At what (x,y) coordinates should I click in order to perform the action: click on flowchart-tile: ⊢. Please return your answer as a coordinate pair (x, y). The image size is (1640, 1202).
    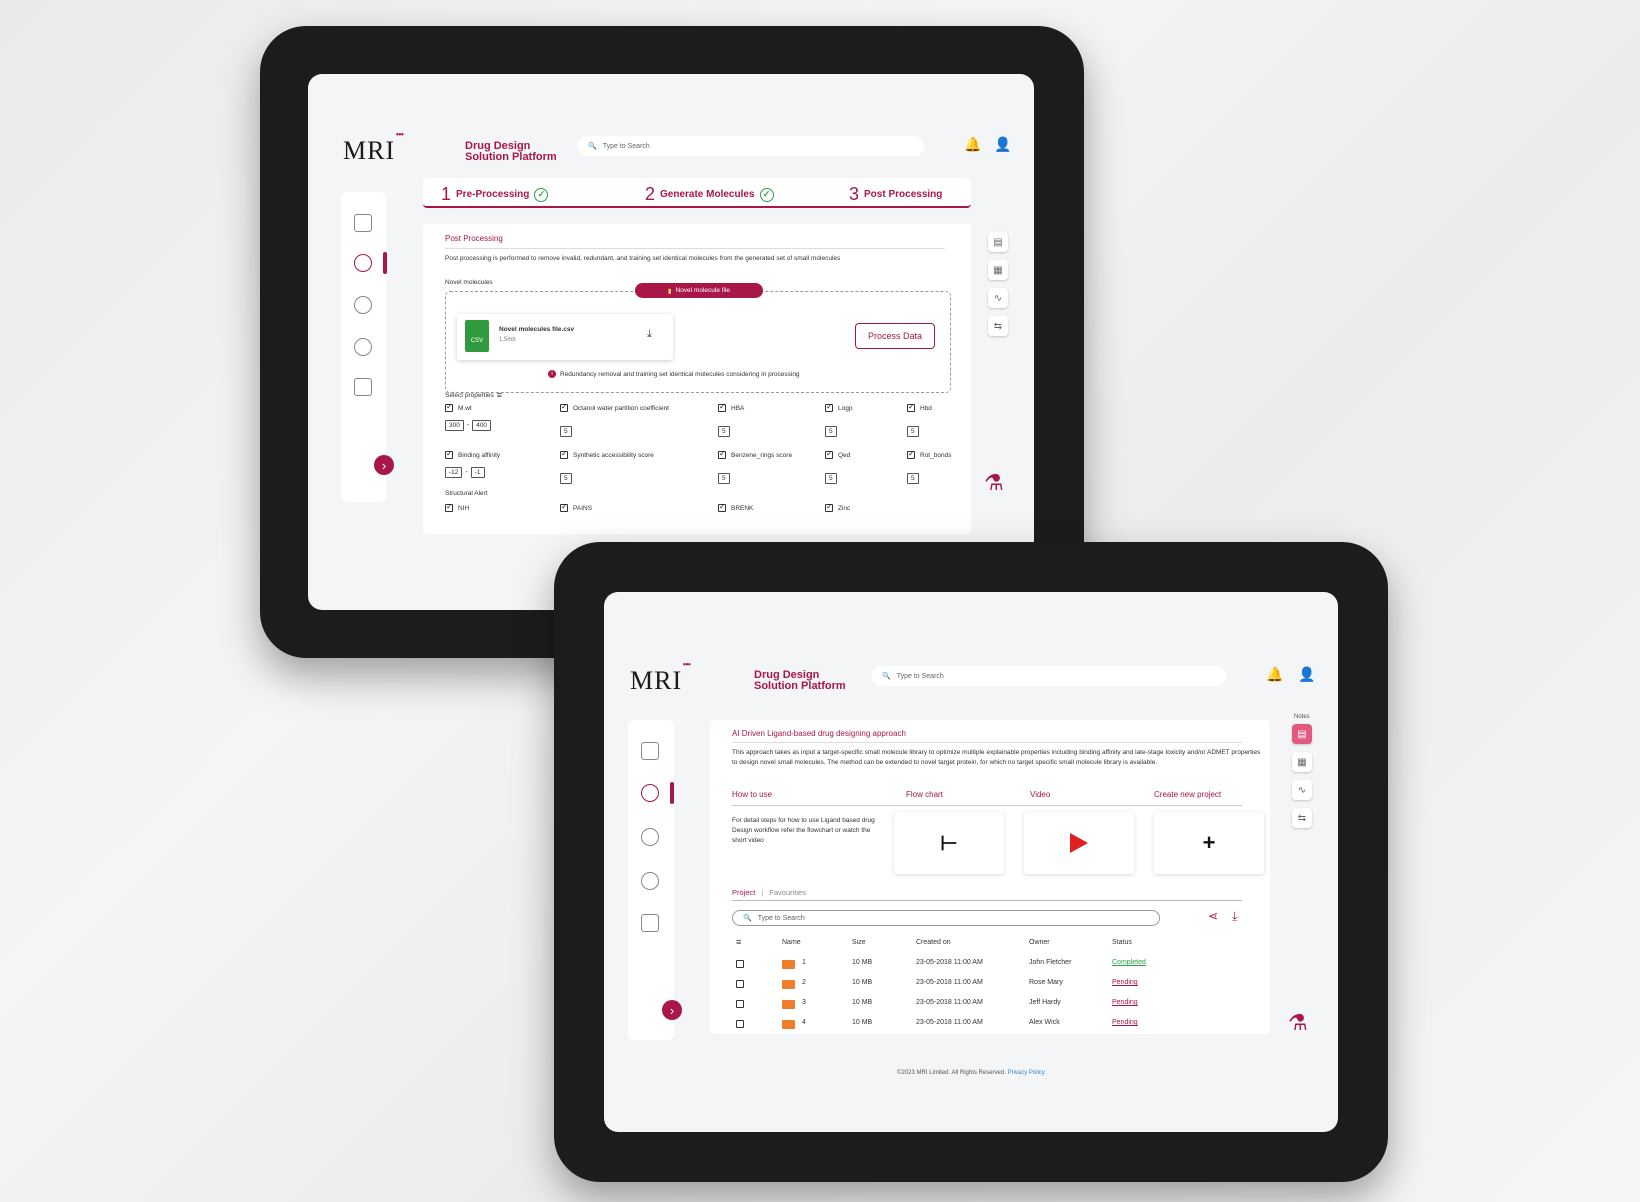
    Looking at the image, I should click on (949, 843).